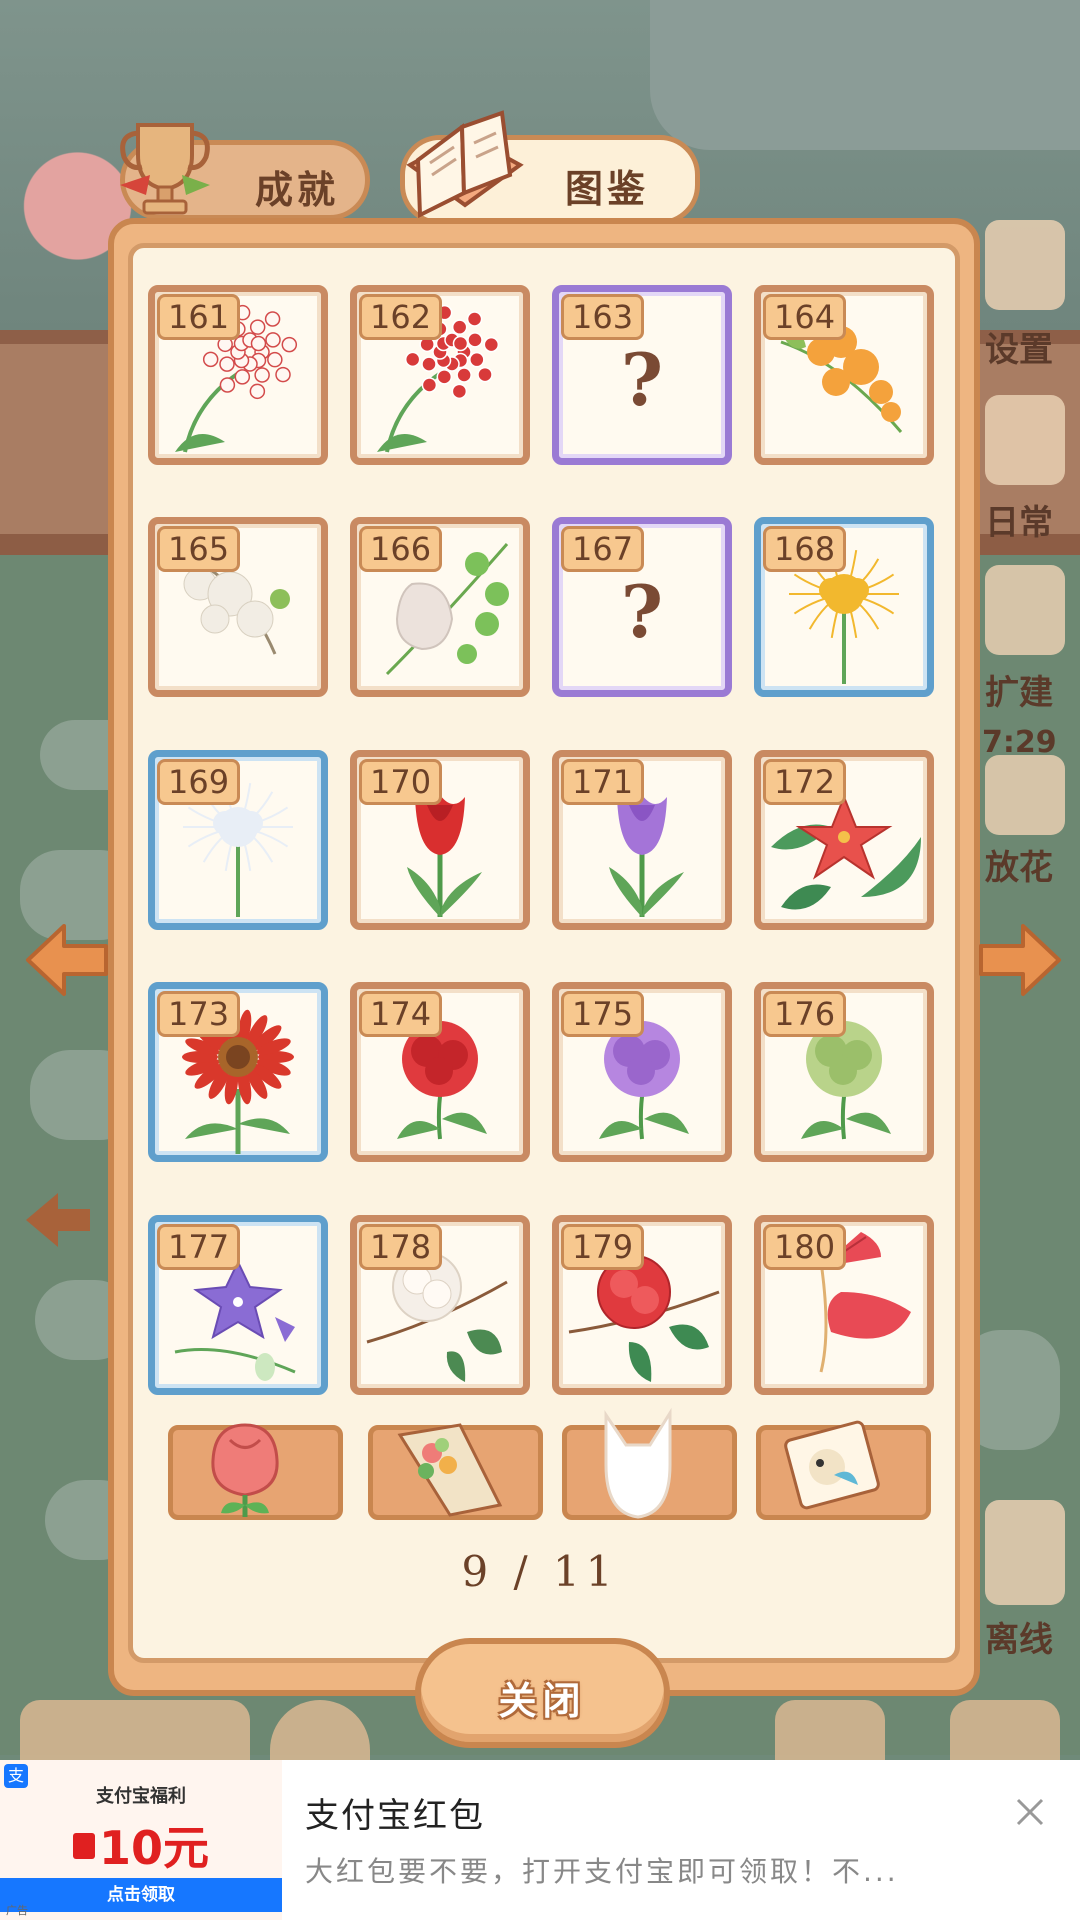 The image size is (1080, 1920). I want to click on daily-label: 日常, so click(1019, 523).